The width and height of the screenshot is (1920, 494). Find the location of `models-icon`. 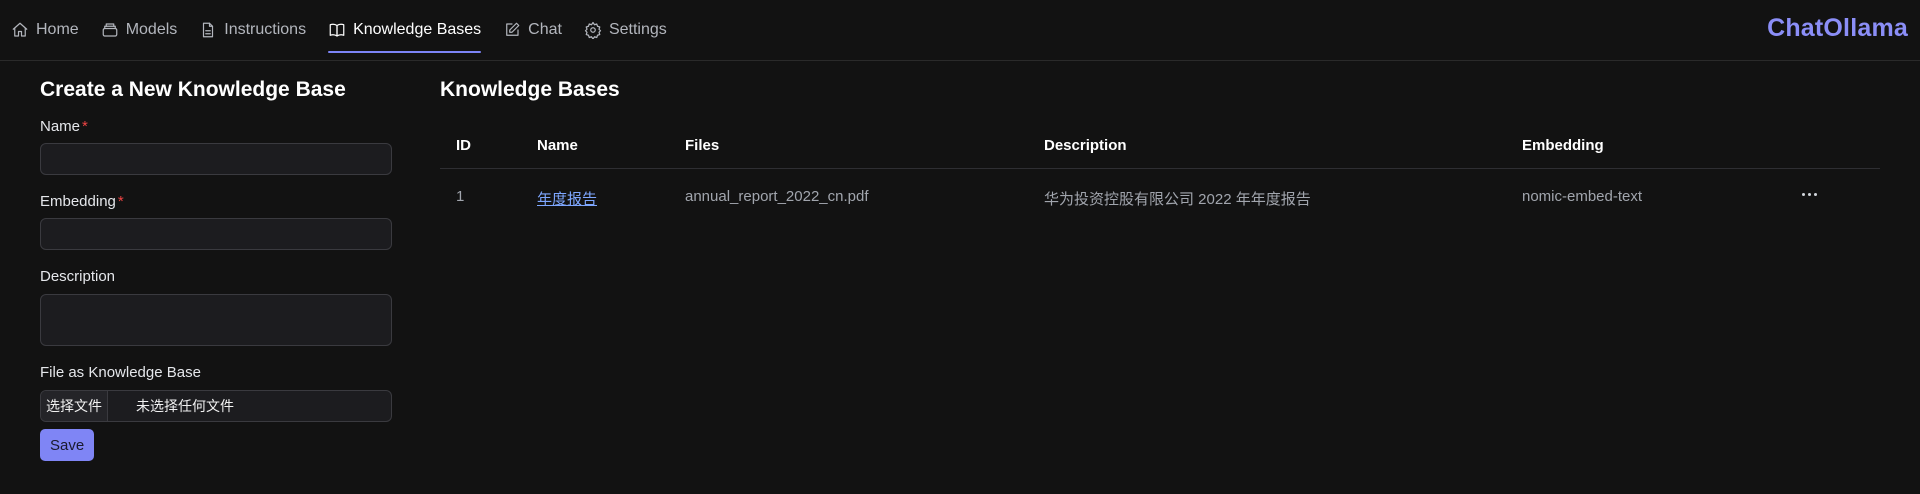

models-icon is located at coordinates (110, 30).